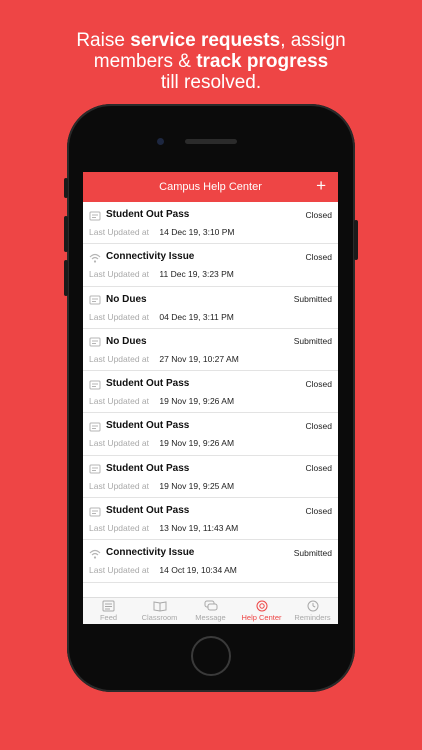 The height and width of the screenshot is (750, 422). I want to click on last-updated-time: 19 Nov 19, 9:25 AM, so click(197, 485).